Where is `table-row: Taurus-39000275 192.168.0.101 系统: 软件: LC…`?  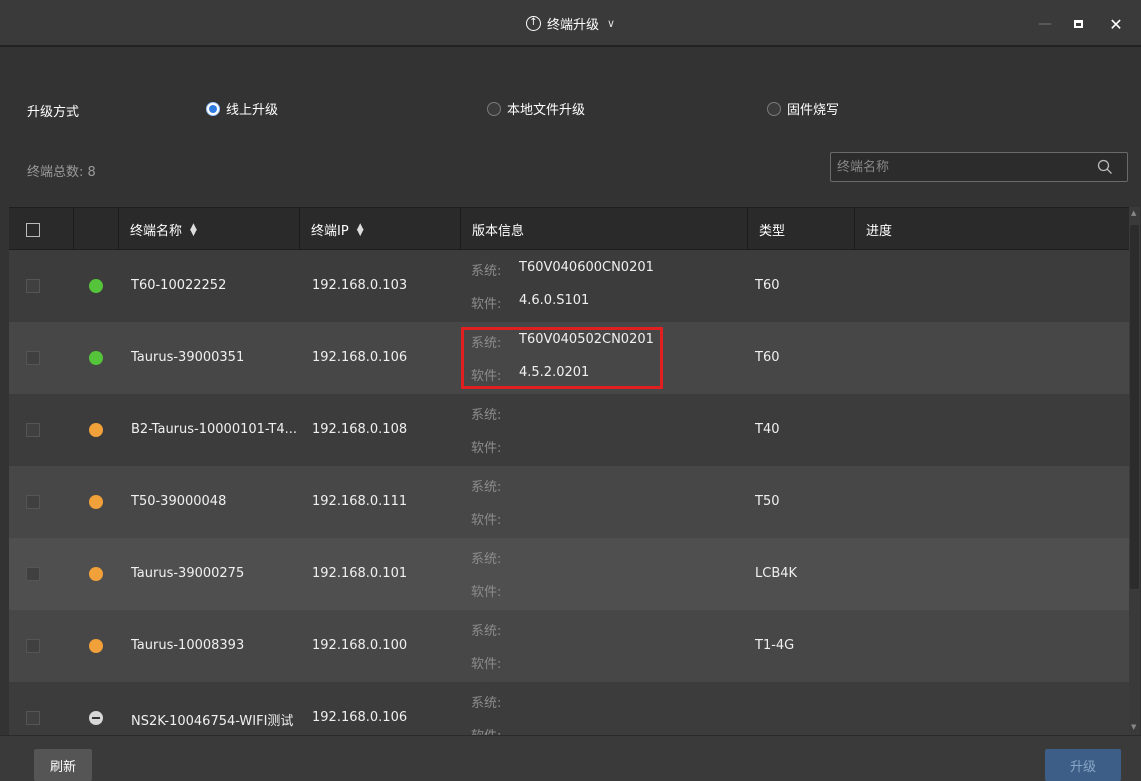
table-row: Taurus-39000275 192.168.0.101 系统: 软件: LC… is located at coordinates (569, 574).